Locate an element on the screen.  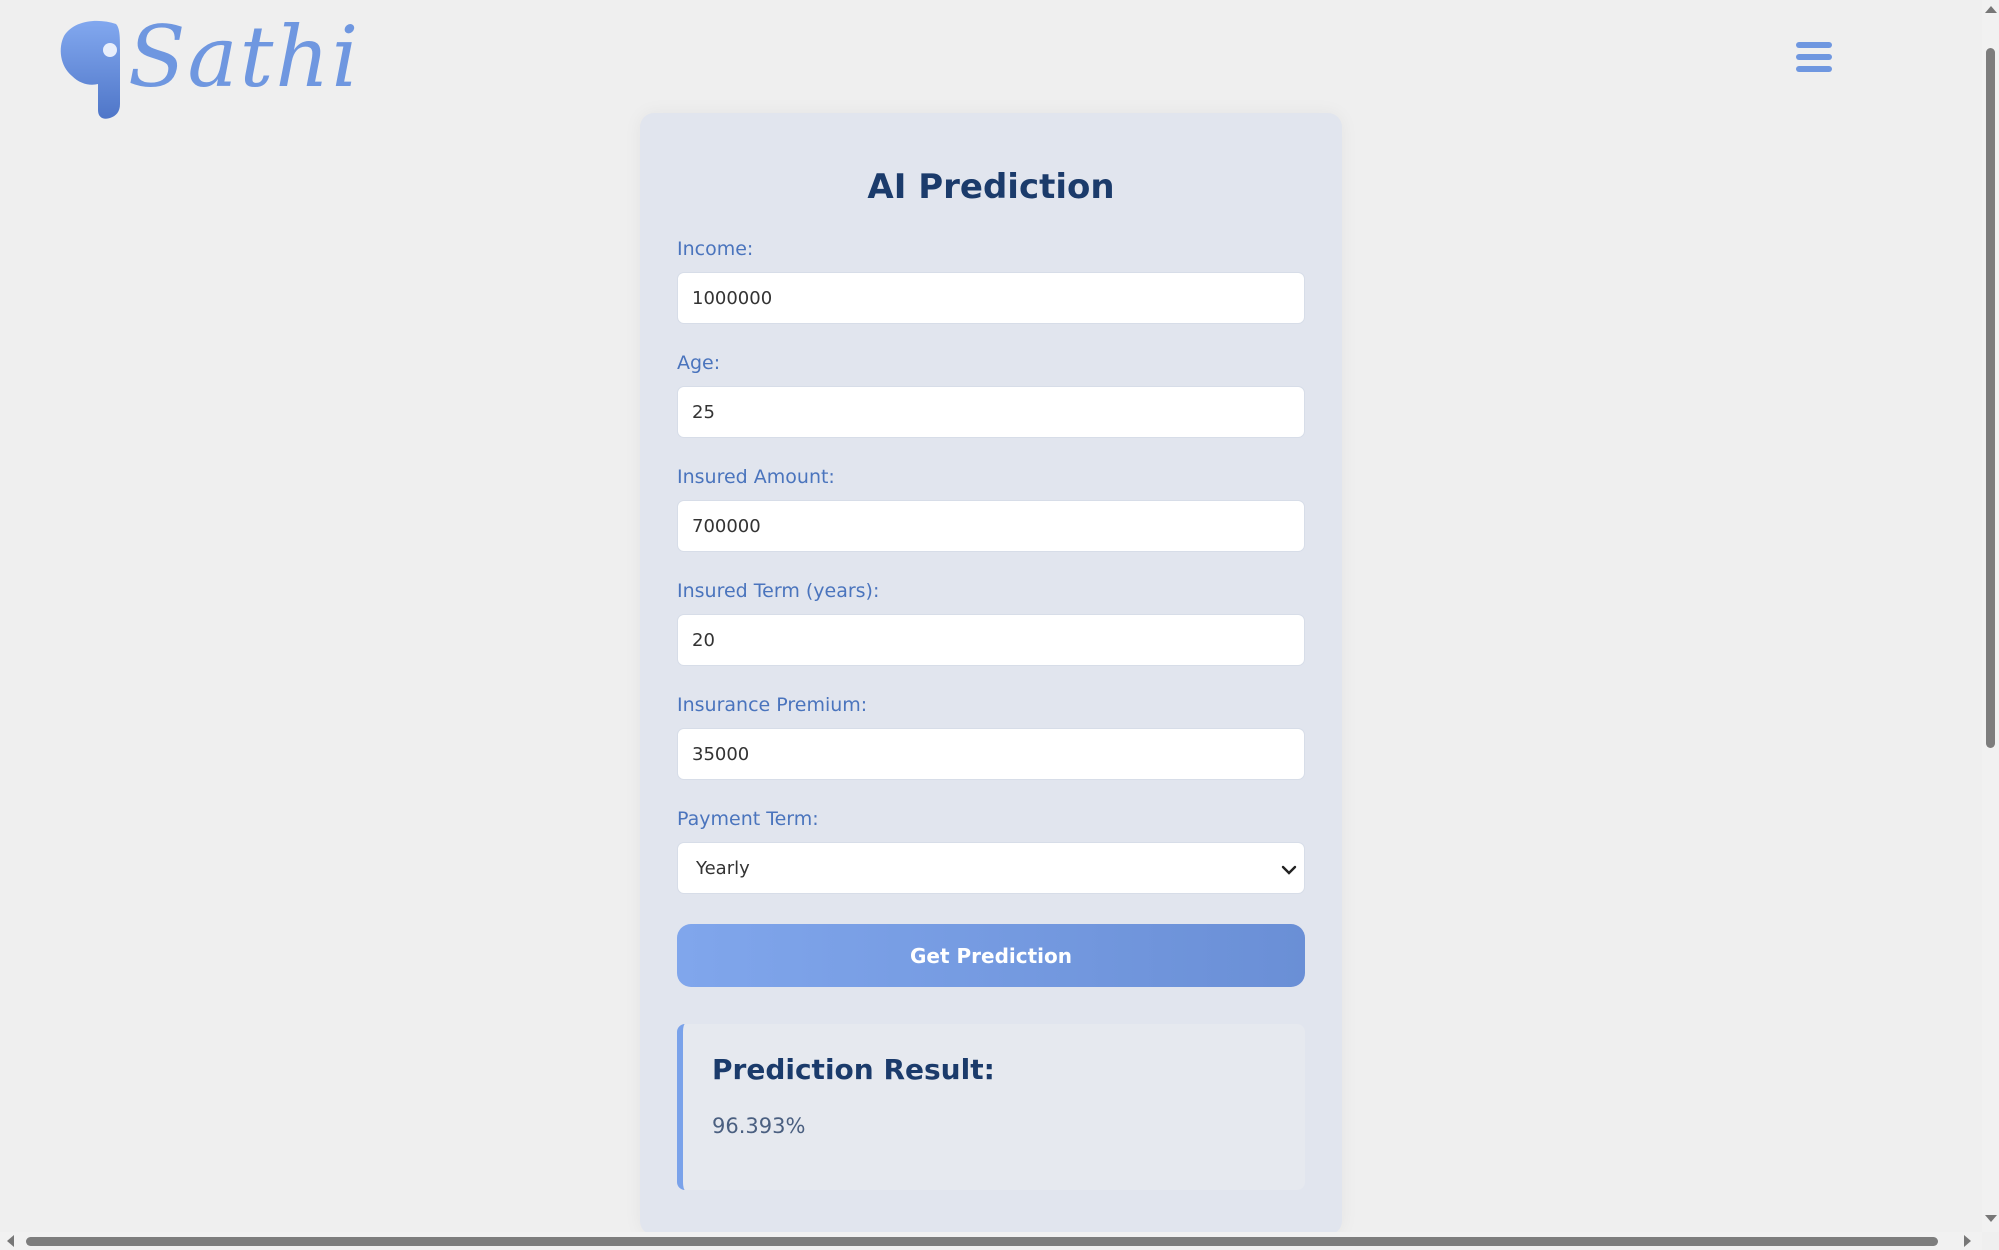
insured-term-input is located at coordinates (991, 640).